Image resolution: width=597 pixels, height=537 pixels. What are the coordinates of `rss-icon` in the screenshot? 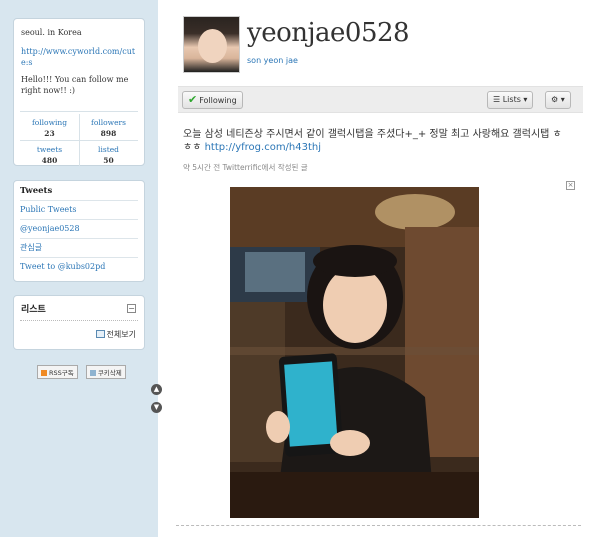 It's located at (44, 373).